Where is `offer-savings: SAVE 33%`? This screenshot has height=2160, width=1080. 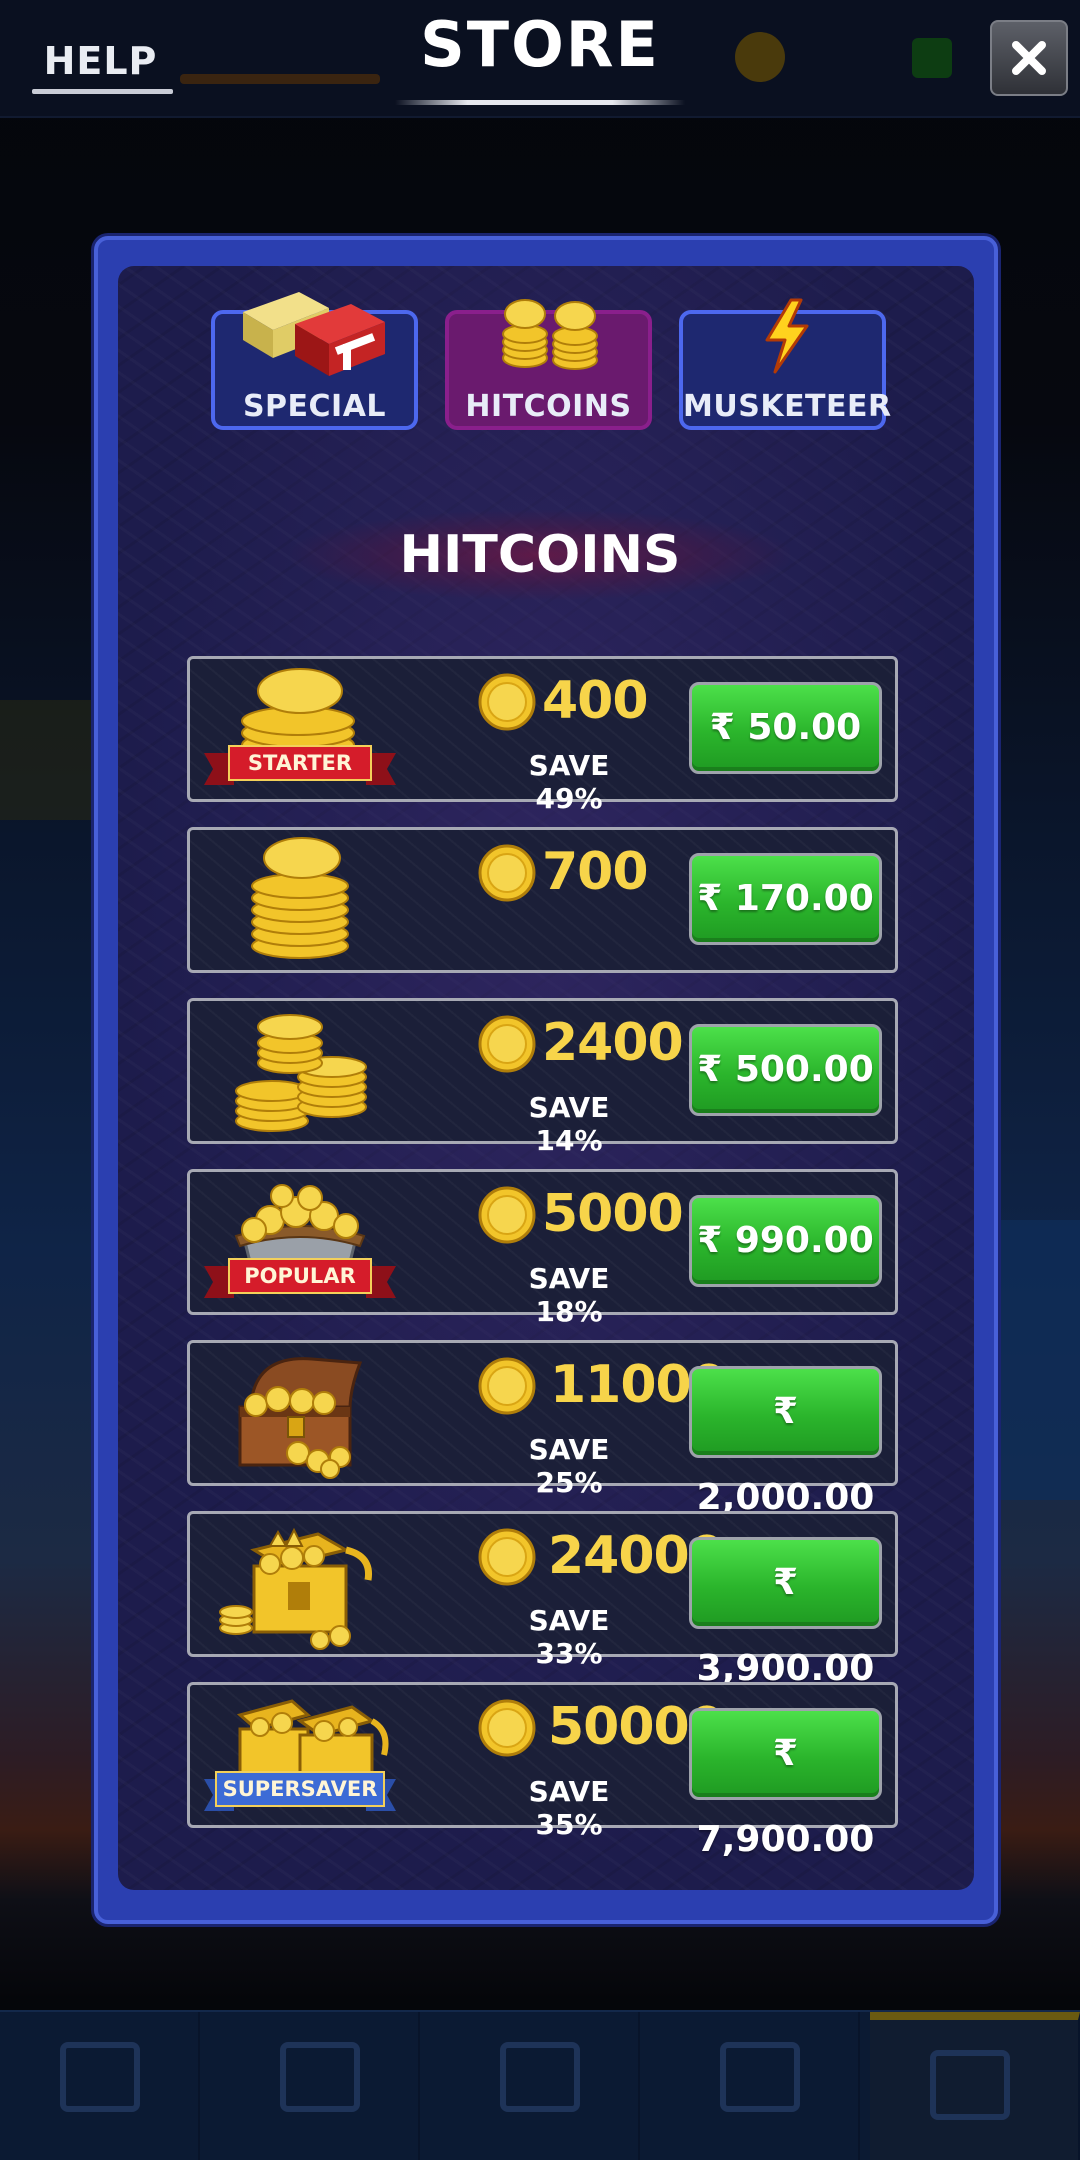
offer-savings: SAVE 33% is located at coordinates (569, 1637).